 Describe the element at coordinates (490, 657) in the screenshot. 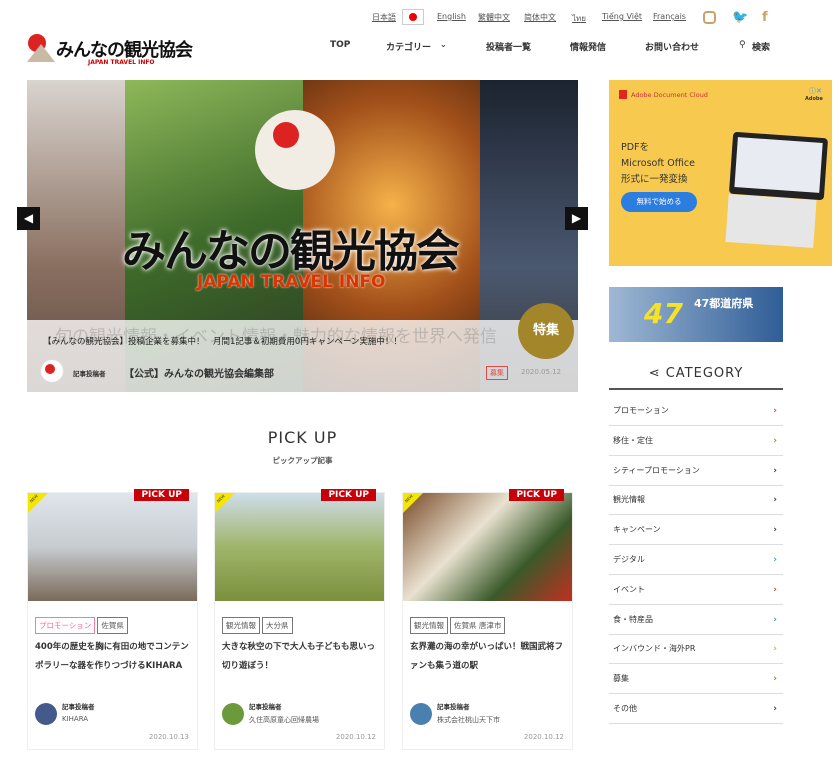

I see `card-title: 玄界灘の海の幸がいっぱい！戦国武将ファンも集う道の駅` at that location.